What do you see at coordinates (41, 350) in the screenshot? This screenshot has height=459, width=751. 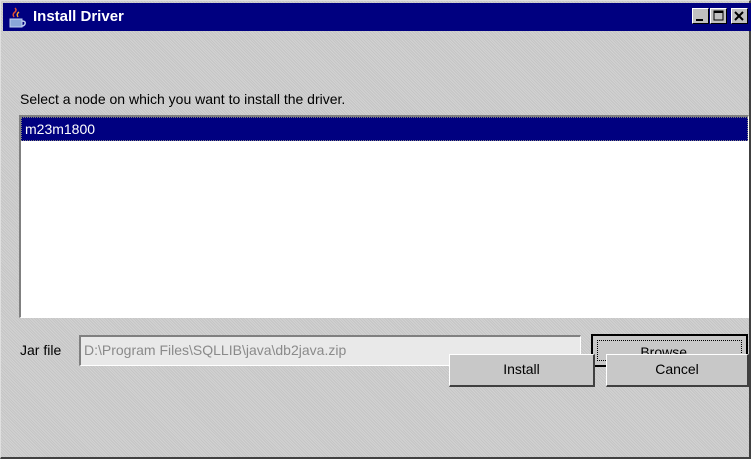 I see `jar-file-label: Jar file` at bounding box center [41, 350].